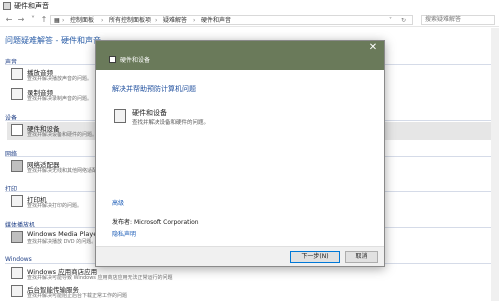 The width and height of the screenshot is (499, 301). Describe the element at coordinates (77, 296) in the screenshot. I see `item-description: 查找并解决可能阻止后台下载正常工作的问题` at that location.